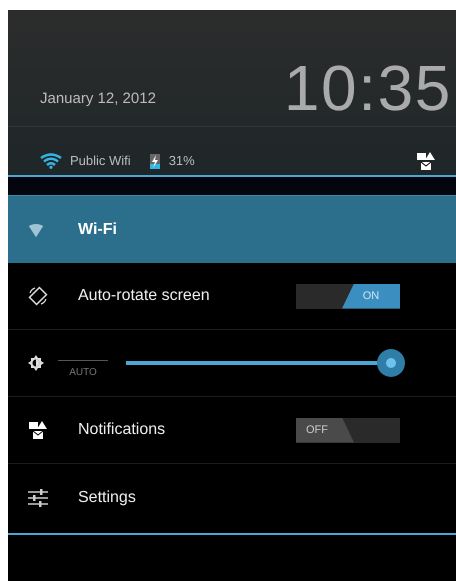 The height and width of the screenshot is (581, 456). I want to click on auto-label: AUTO, so click(83, 372).